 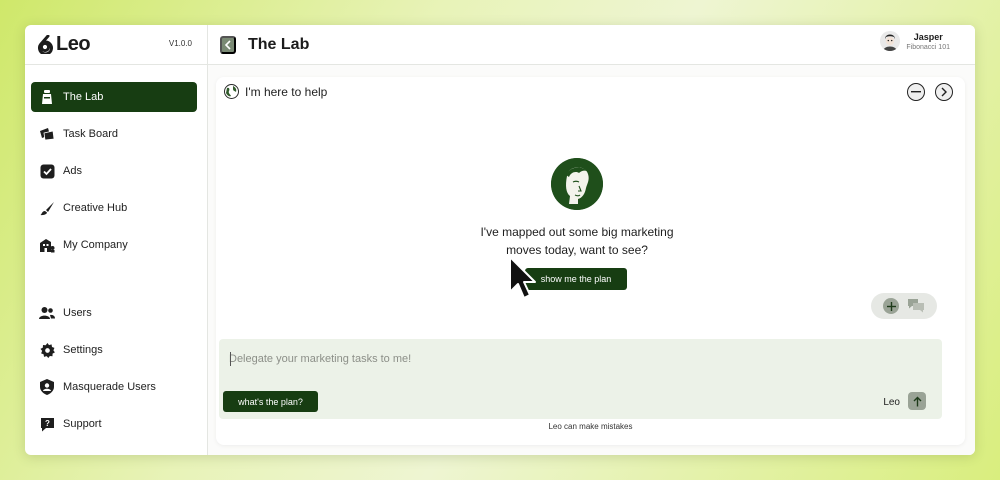 What do you see at coordinates (180, 43) in the screenshot?
I see `app-version: V1.0.0` at bounding box center [180, 43].